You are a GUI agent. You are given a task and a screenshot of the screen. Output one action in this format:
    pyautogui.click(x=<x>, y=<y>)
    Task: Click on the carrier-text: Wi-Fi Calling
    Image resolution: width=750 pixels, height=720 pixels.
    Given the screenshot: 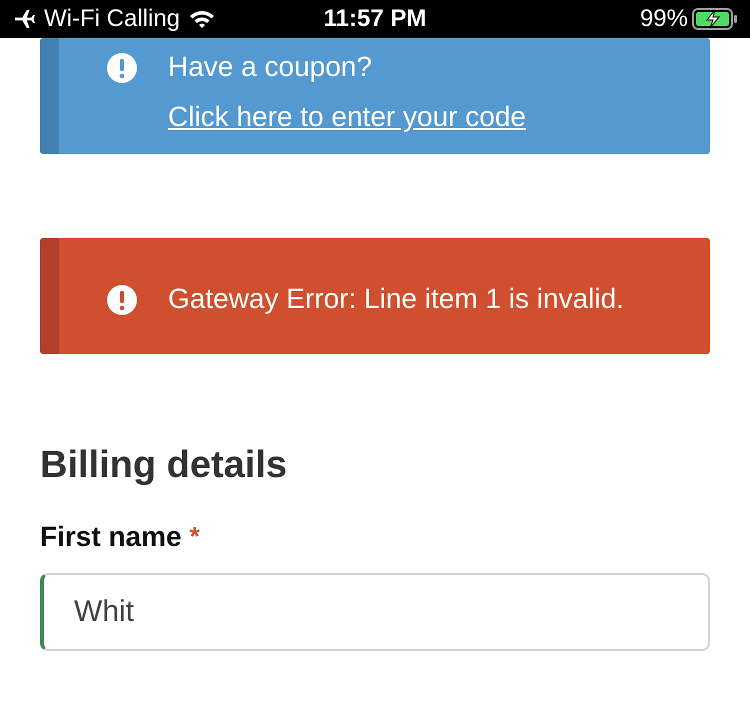 What is the action you would take?
    pyautogui.click(x=112, y=19)
    